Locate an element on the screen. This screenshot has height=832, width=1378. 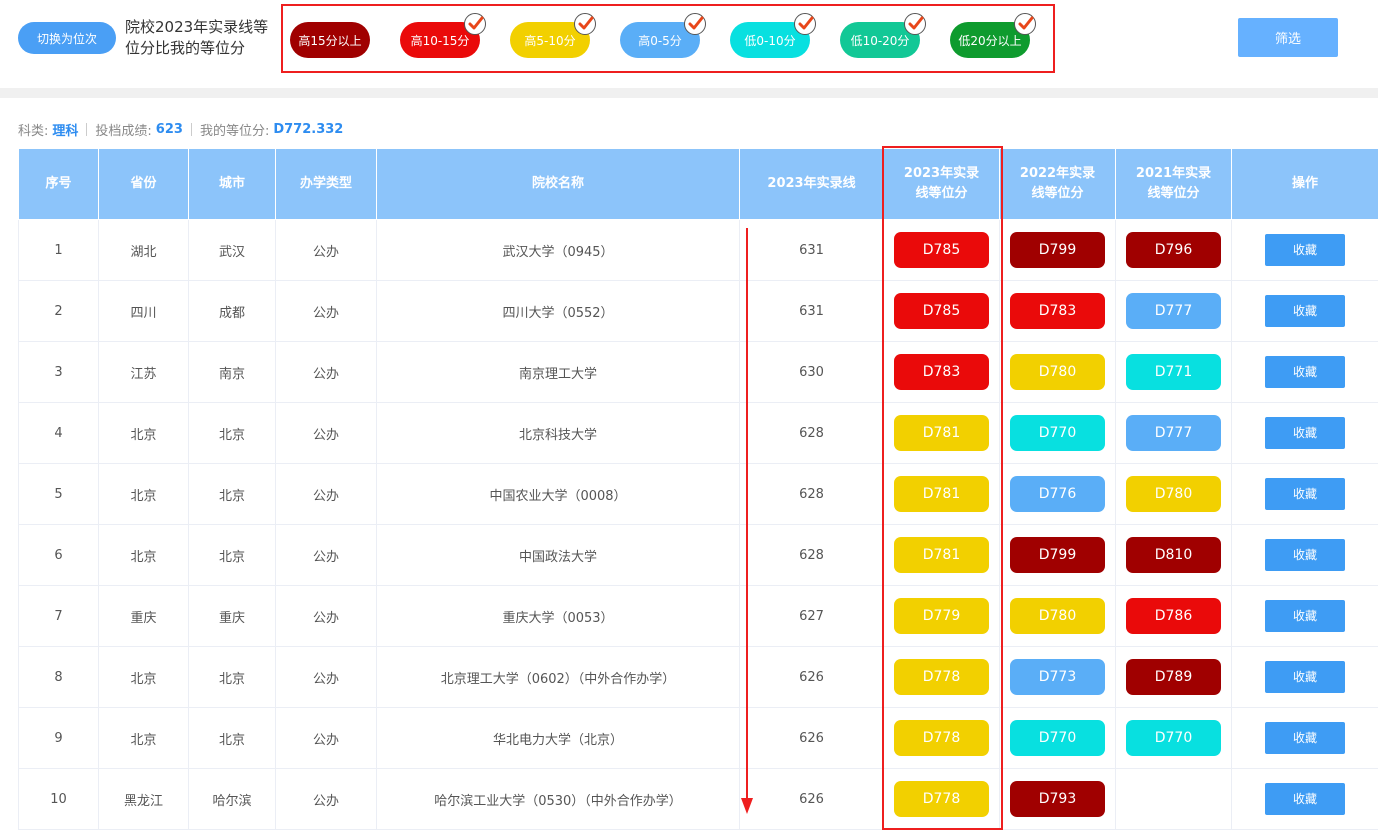
subject-value: 理科 is located at coordinates (65, 131).